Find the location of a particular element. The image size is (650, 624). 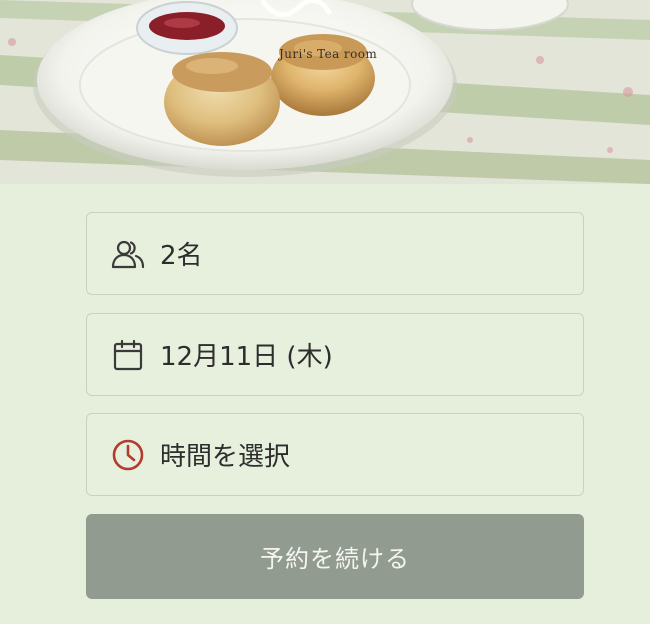

guests-label: 2名 is located at coordinates (181, 256).